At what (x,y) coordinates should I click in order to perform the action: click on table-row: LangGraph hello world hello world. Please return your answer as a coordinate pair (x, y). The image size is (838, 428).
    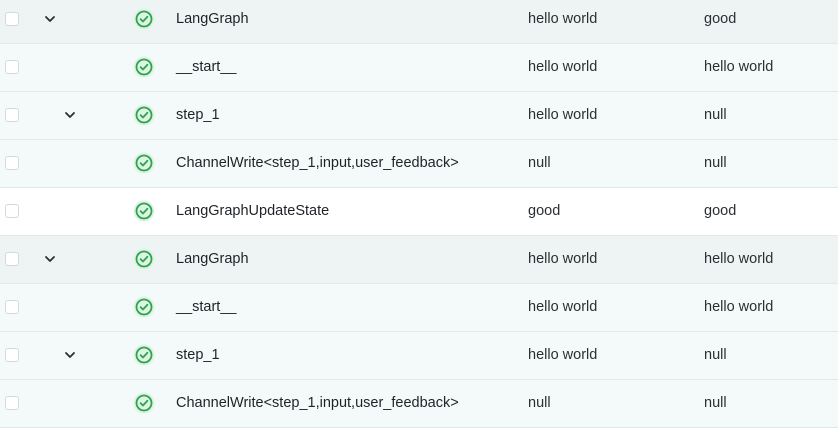
    Looking at the image, I should click on (419, 260).